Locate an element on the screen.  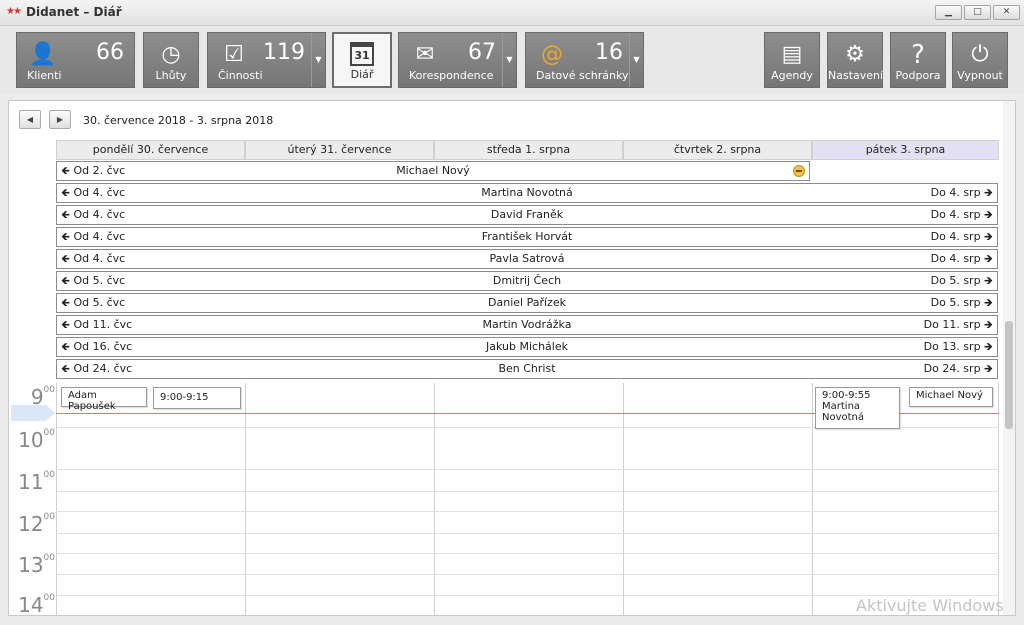
envelope-icon: ✉ is located at coordinates (425, 54).